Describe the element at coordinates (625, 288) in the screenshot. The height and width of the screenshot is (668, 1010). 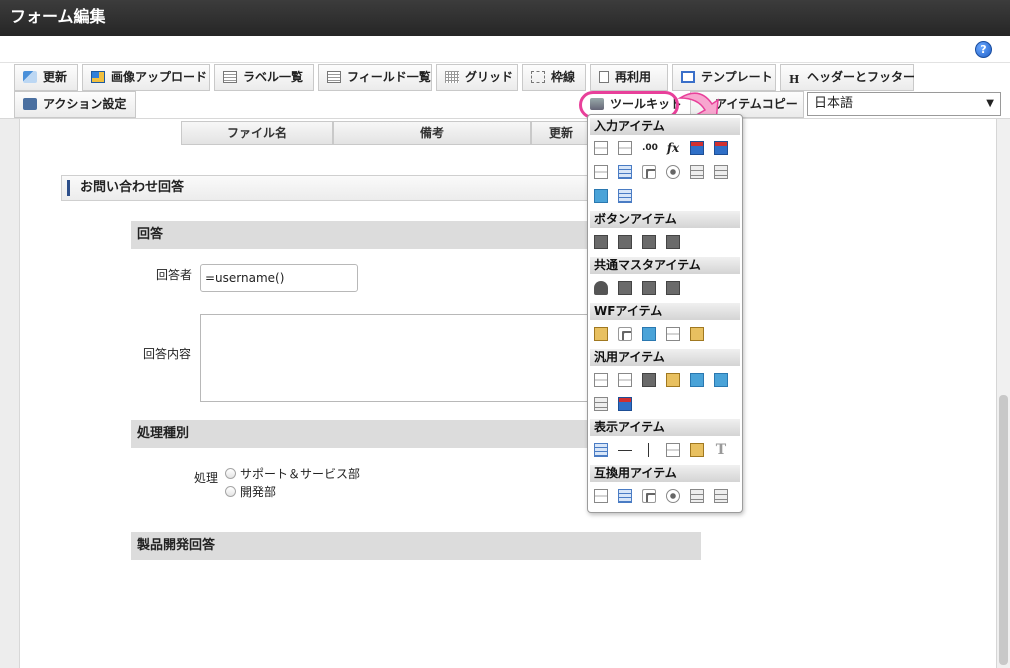
I see `building-icon` at that location.